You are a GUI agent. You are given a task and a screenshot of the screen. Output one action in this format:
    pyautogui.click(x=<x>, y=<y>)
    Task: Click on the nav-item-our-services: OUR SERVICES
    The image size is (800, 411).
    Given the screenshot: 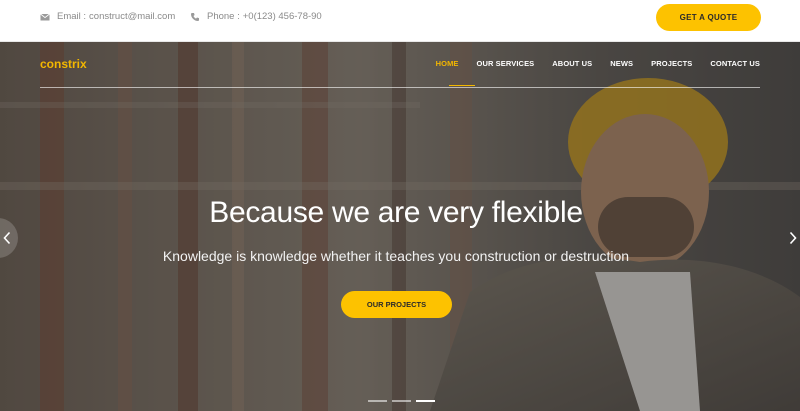 What is the action you would take?
    pyautogui.click(x=506, y=63)
    